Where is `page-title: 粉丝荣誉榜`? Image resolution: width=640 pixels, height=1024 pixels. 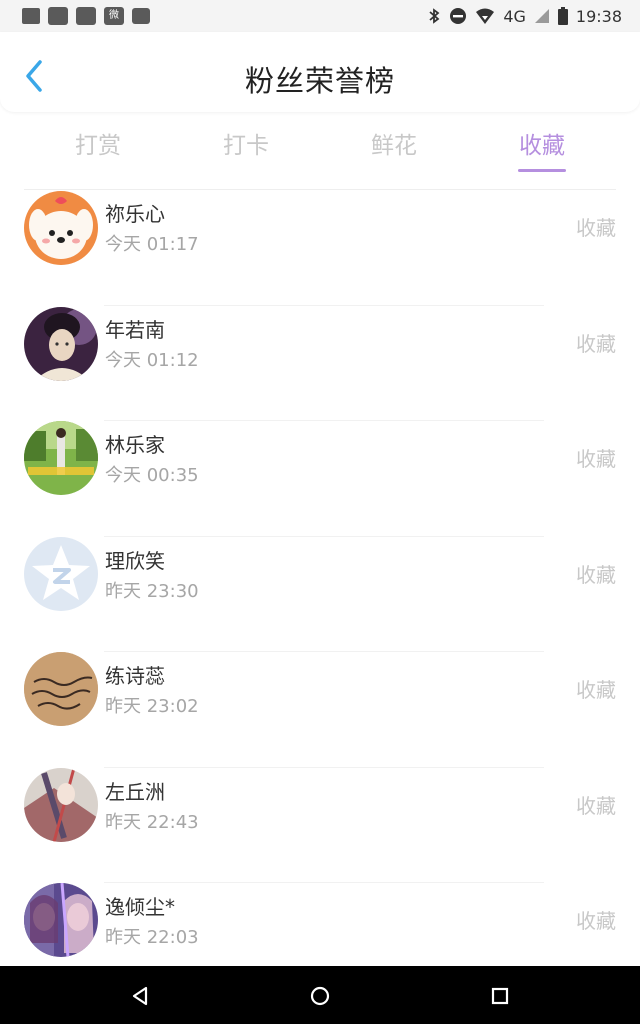
page-title: 粉丝荣誉榜 is located at coordinates (319, 81).